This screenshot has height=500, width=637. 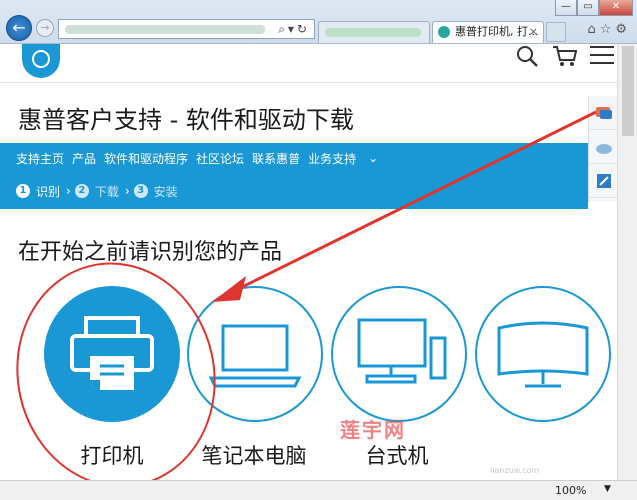 I want to click on category-printer, so click(x=112, y=354).